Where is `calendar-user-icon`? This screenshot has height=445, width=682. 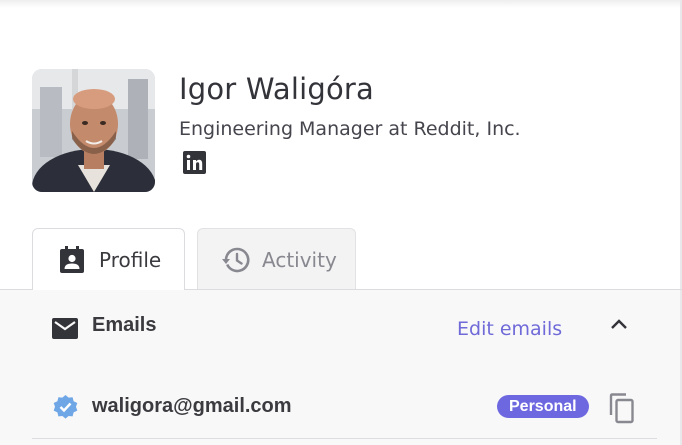
calendar-user-icon is located at coordinates (72, 259).